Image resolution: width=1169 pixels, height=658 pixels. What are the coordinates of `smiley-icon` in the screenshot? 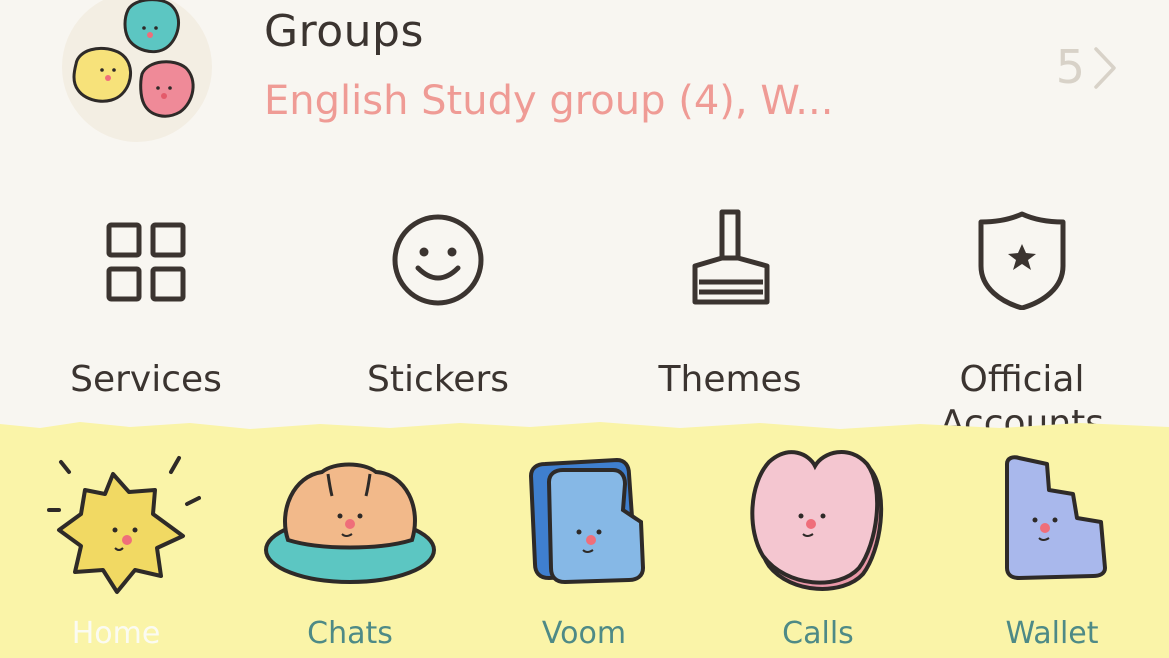 It's located at (438, 260).